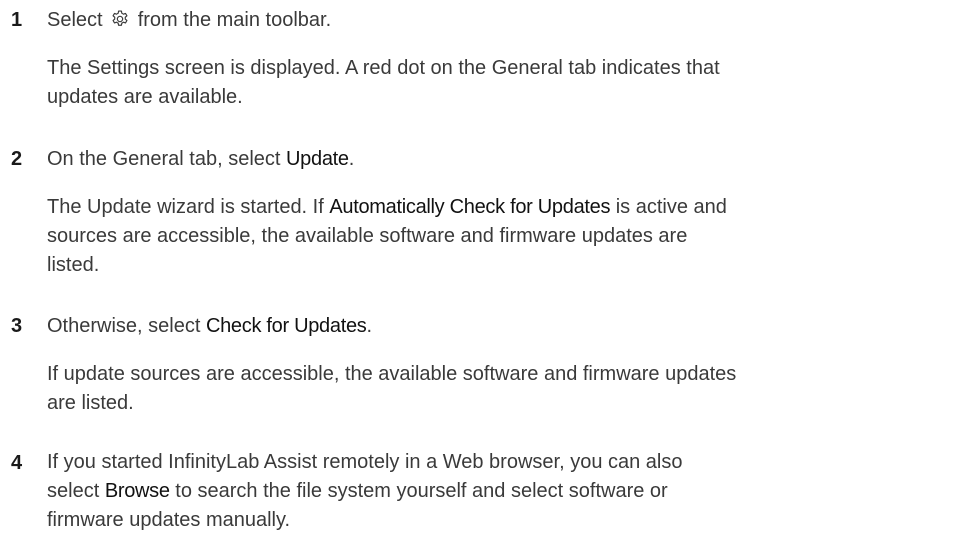 The image size is (964, 548). What do you see at coordinates (668, 207) in the screenshot?
I see `result-text: is active and` at bounding box center [668, 207].